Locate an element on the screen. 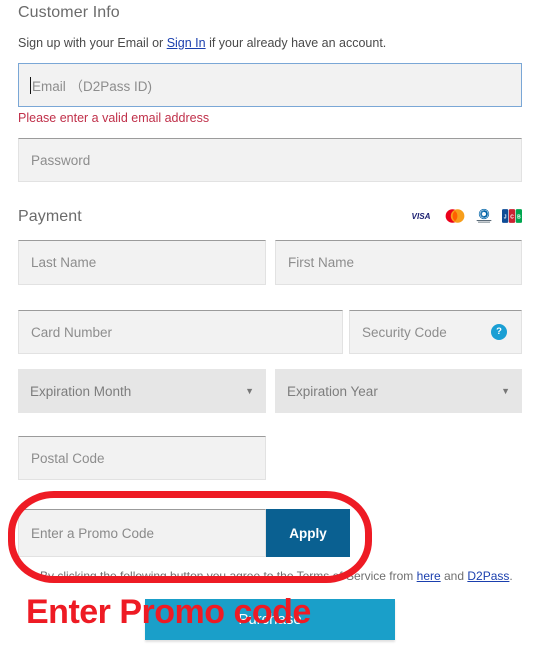  terms-here-link: here is located at coordinates (429, 576).